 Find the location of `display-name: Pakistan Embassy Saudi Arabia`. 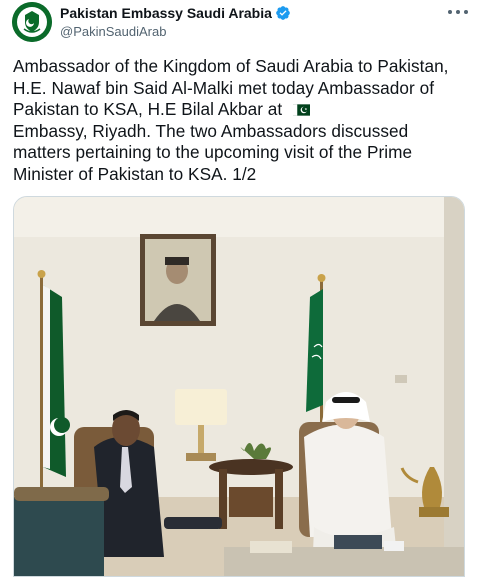

display-name: Pakistan Embassy Saudi Arabia is located at coordinates (166, 13).